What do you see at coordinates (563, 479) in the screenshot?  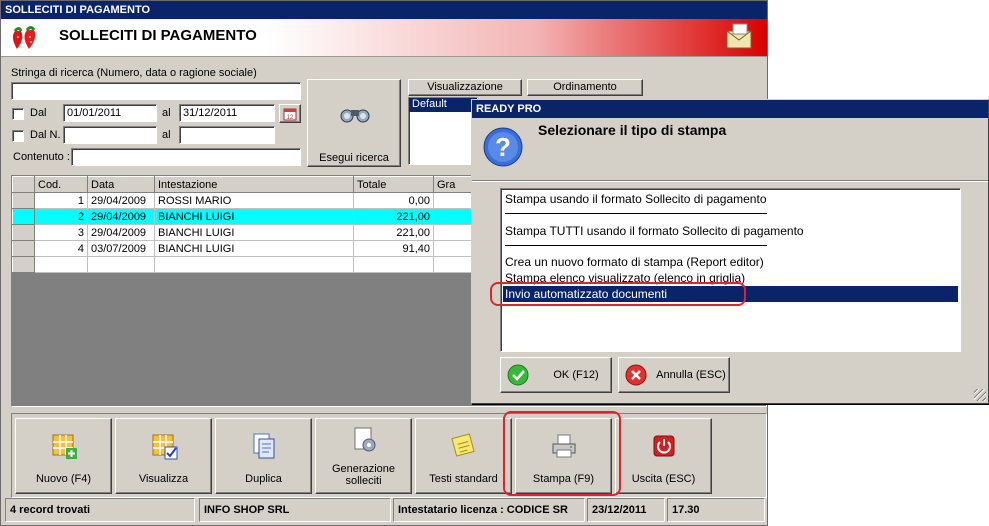 I see `stampa-label: Stampa (F9)` at bounding box center [563, 479].